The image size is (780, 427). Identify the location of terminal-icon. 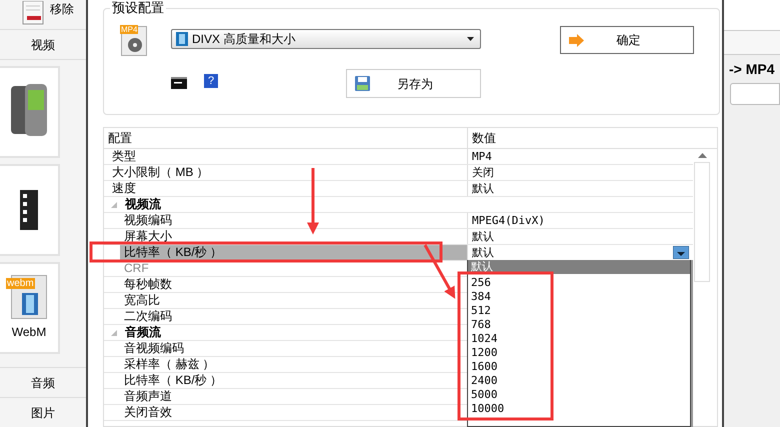
(179, 83).